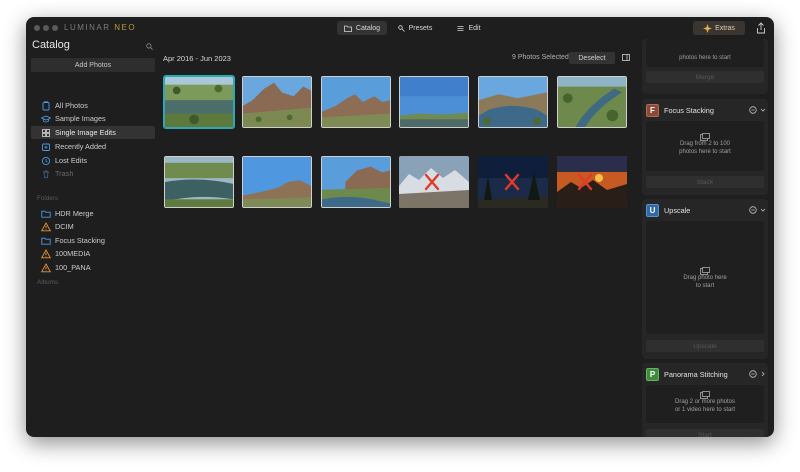 The image size is (800, 472). I want to click on hdr-merge-card-partial: photos here to start Merge, so click(705, 66).